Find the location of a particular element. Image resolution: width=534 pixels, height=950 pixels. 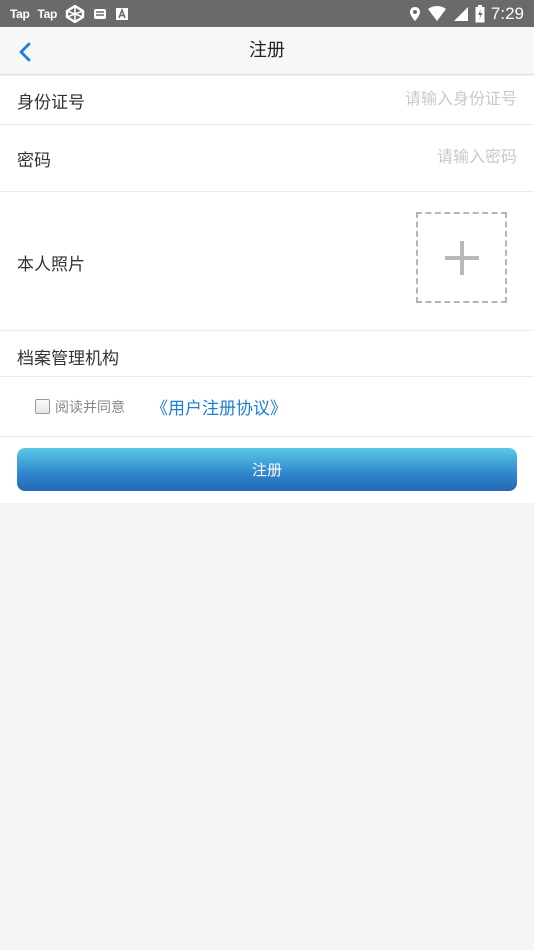

plus-icon is located at coordinates (461, 257).